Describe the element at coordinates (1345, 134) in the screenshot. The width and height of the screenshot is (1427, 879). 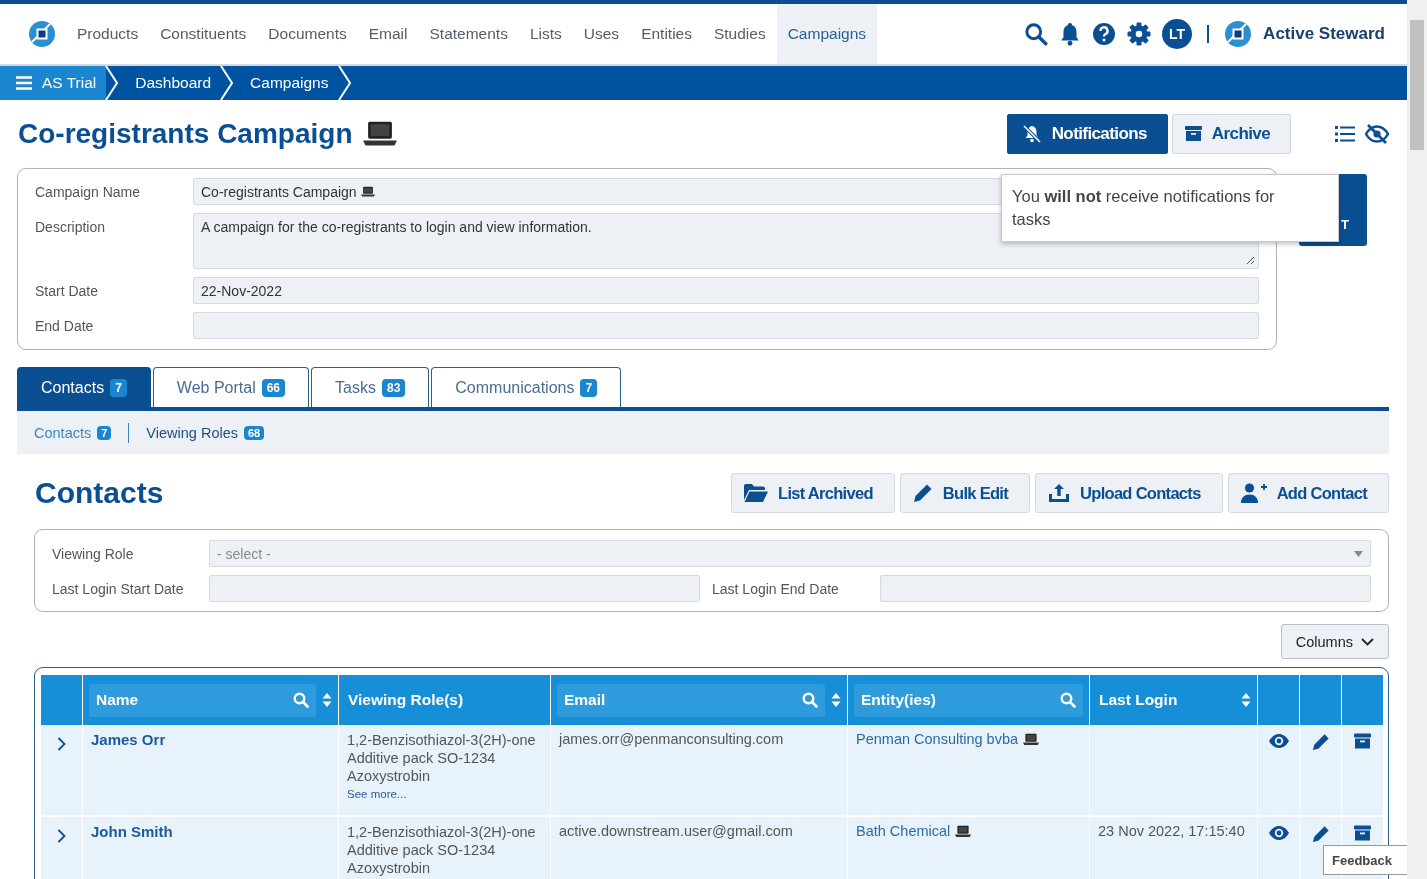
I see `list-icon` at that location.